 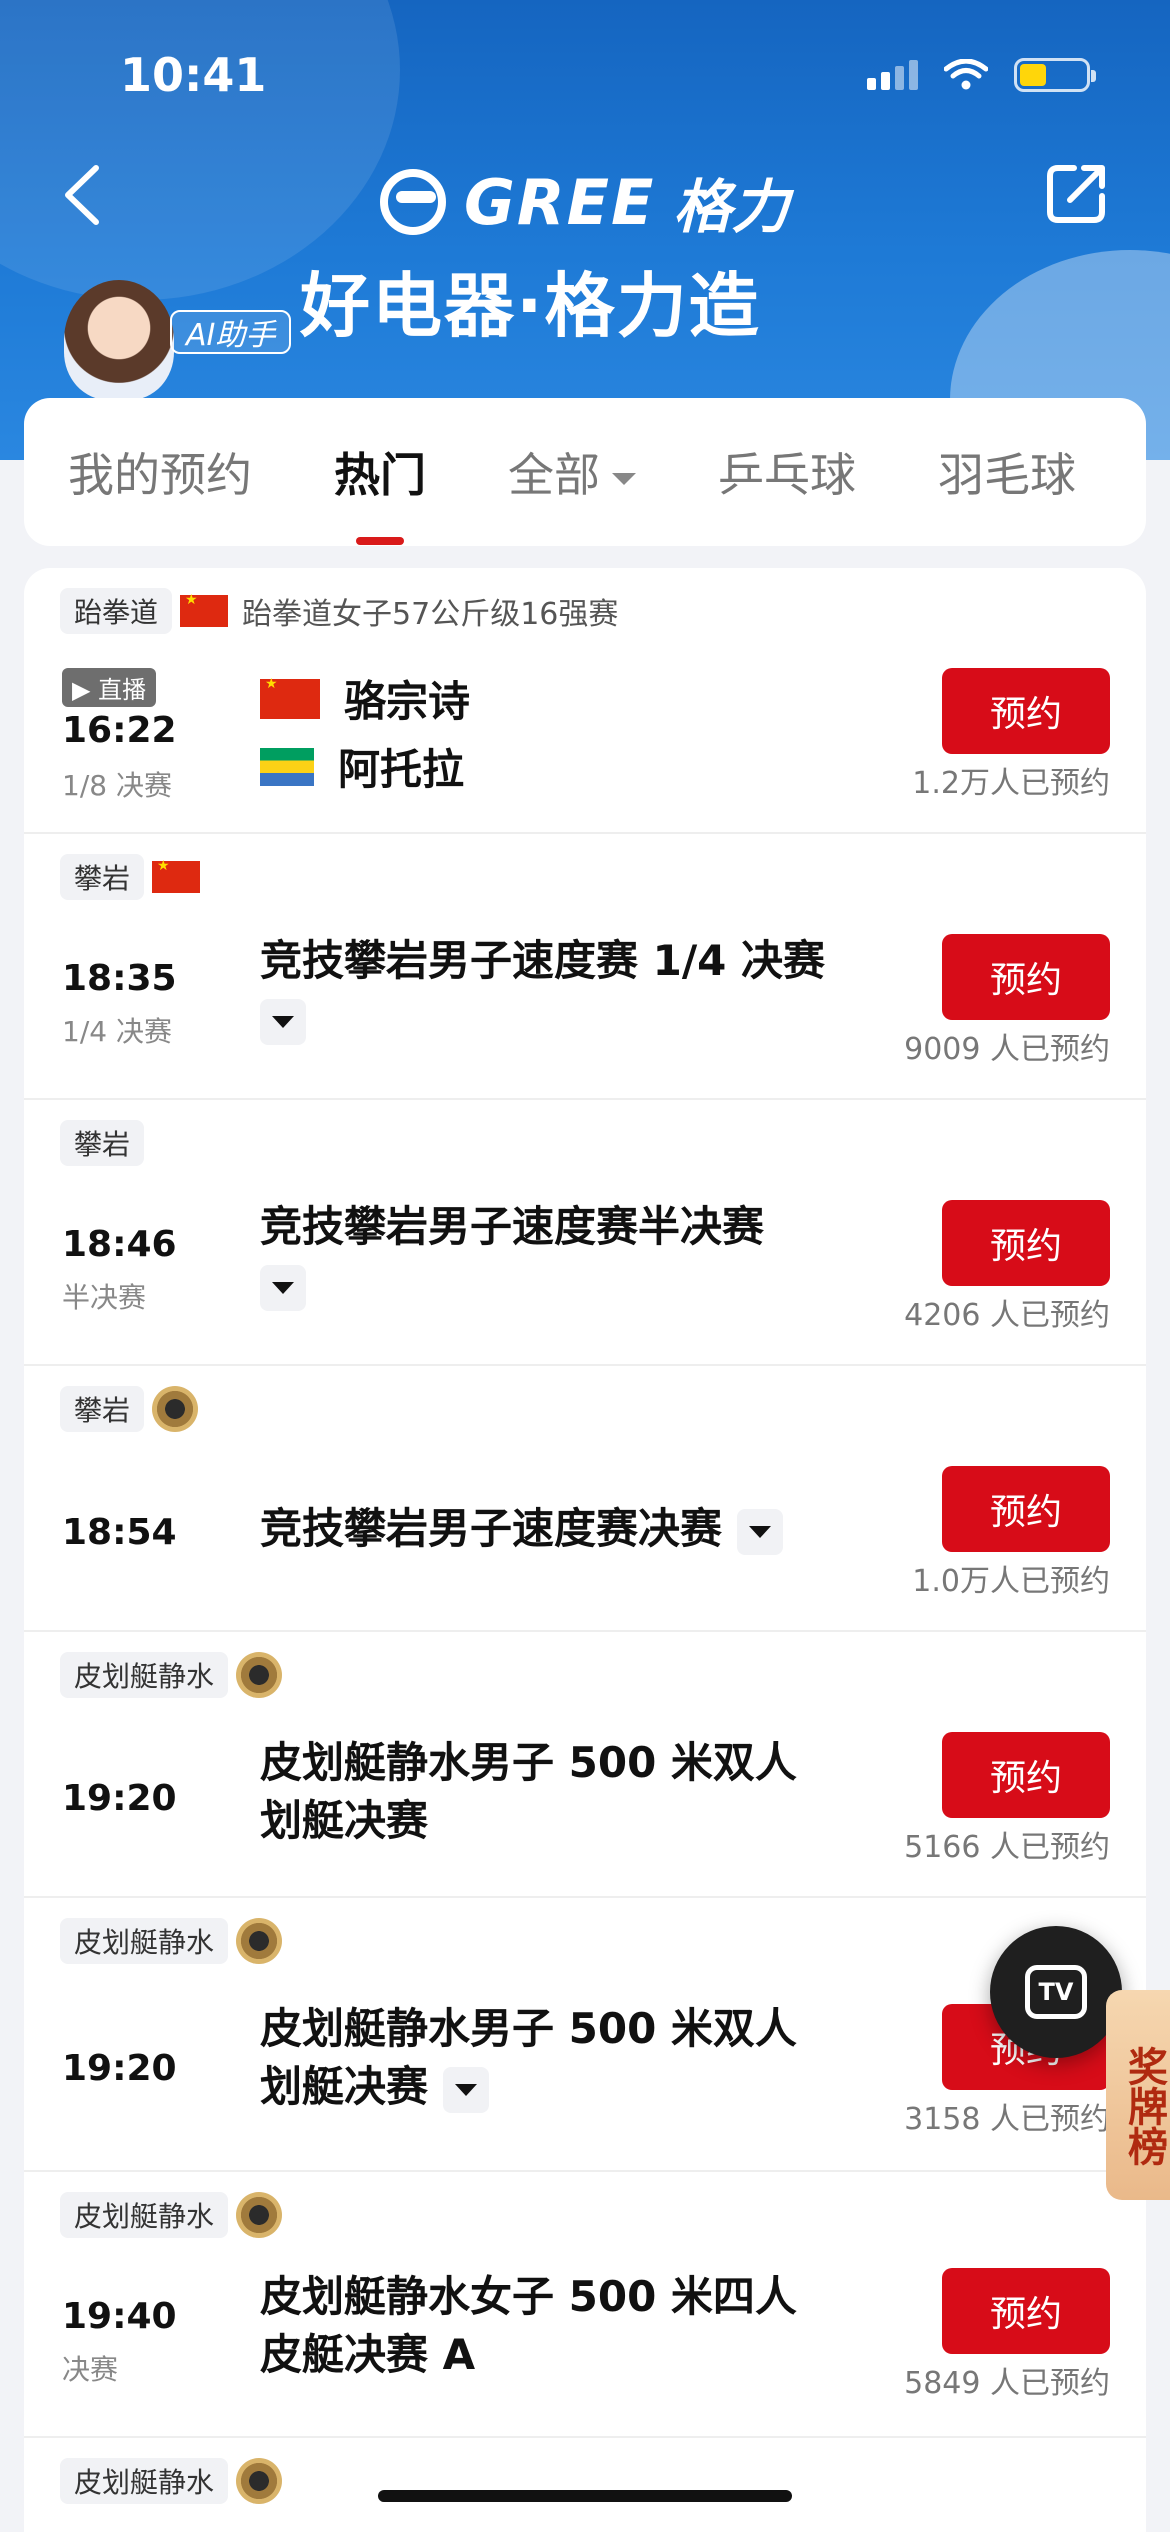 I want to click on player-name: 骆宗诗, so click(x=407, y=701).